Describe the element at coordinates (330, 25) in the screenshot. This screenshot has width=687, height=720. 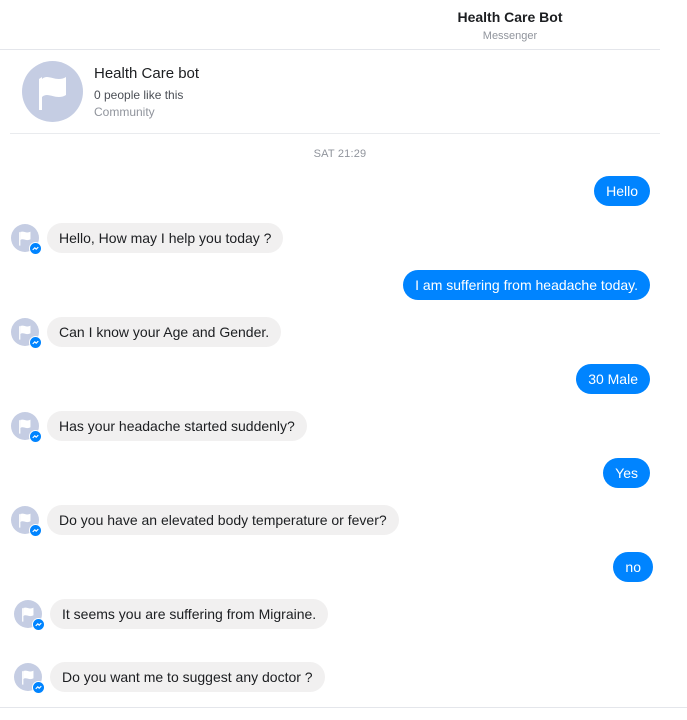
I see `conversation-header: Health Care Bot Messenger` at that location.